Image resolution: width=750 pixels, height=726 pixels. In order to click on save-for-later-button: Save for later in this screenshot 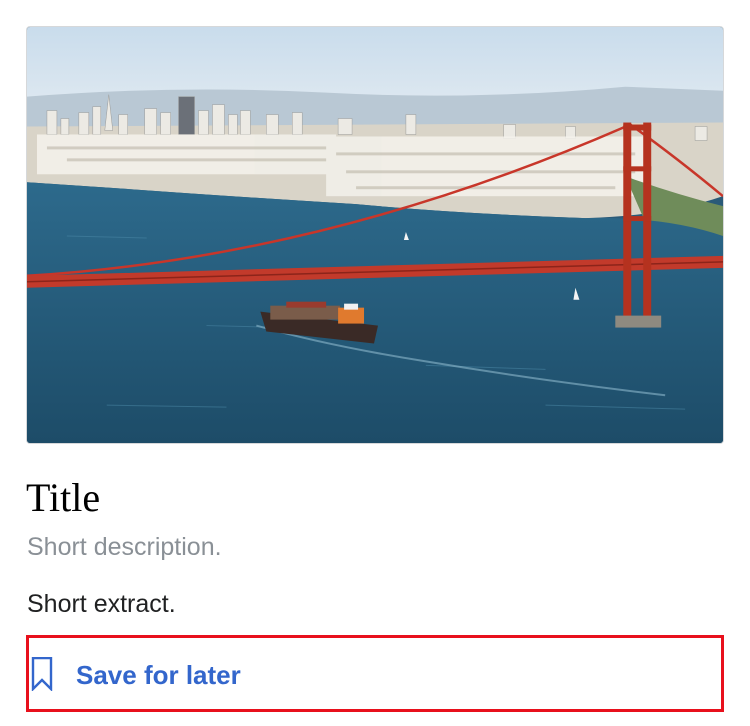, I will do `click(375, 673)`.